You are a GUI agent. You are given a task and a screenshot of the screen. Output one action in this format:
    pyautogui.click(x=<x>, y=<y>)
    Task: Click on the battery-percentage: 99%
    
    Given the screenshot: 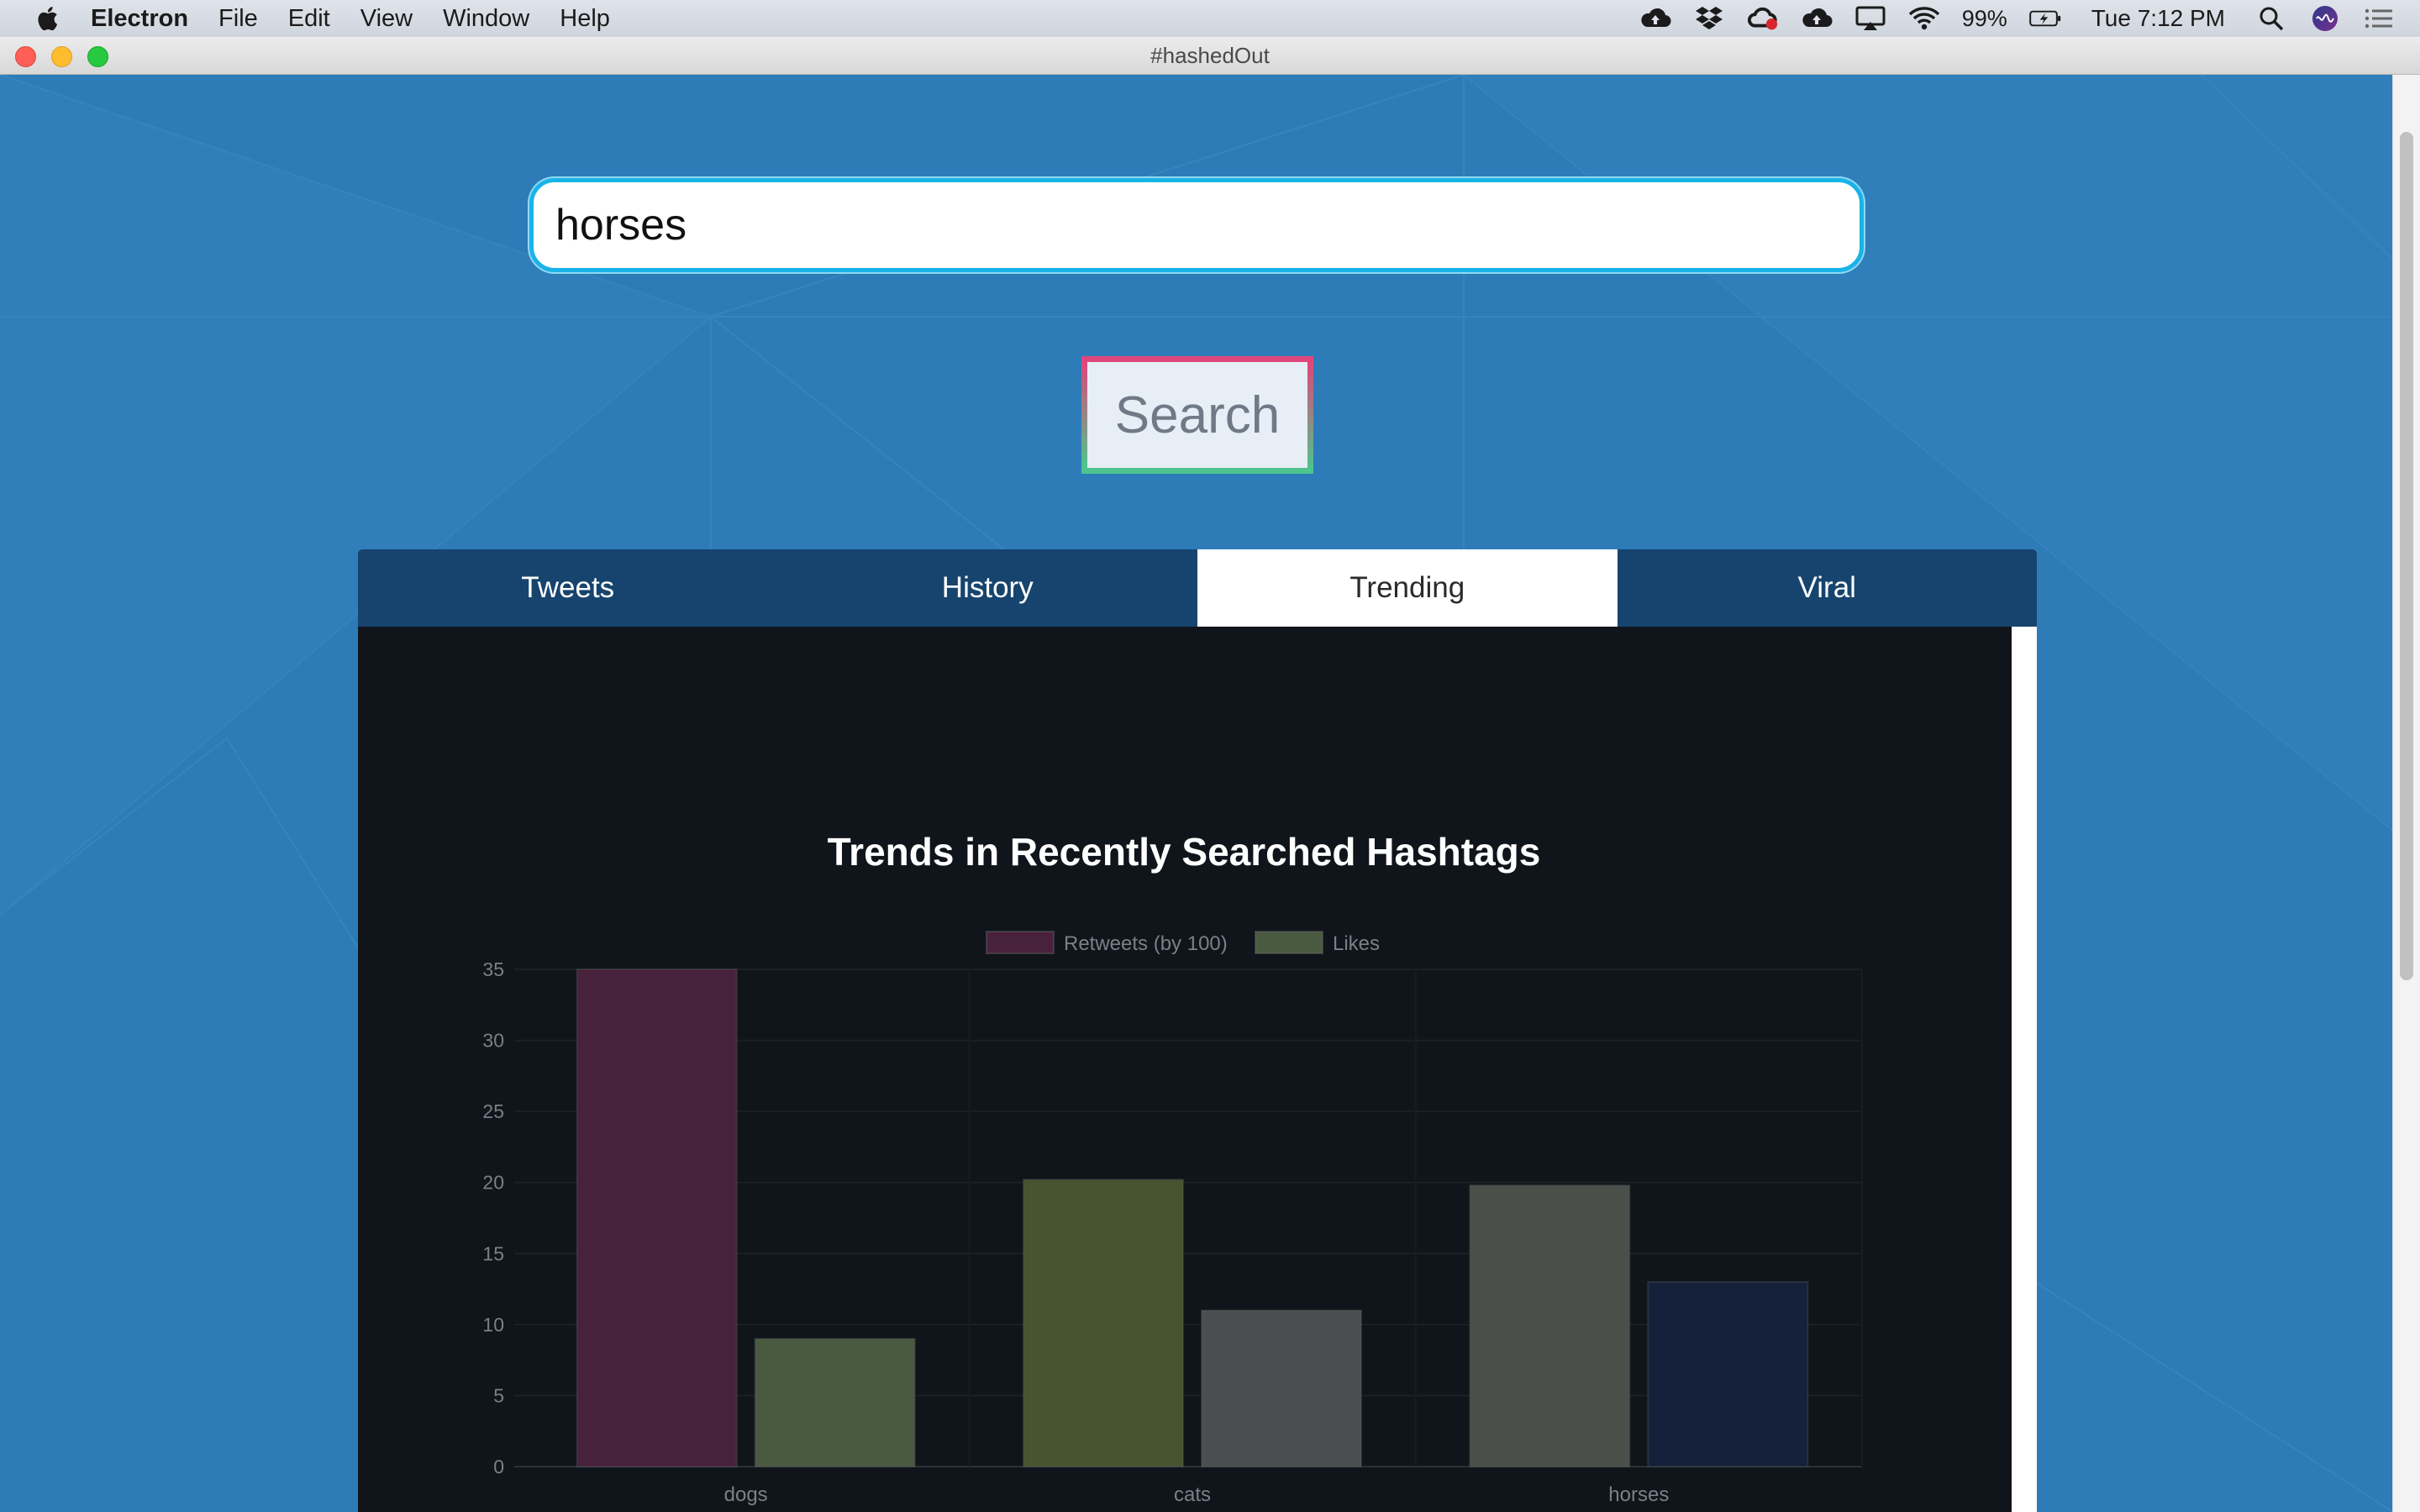 What is the action you would take?
    pyautogui.click(x=1984, y=18)
    